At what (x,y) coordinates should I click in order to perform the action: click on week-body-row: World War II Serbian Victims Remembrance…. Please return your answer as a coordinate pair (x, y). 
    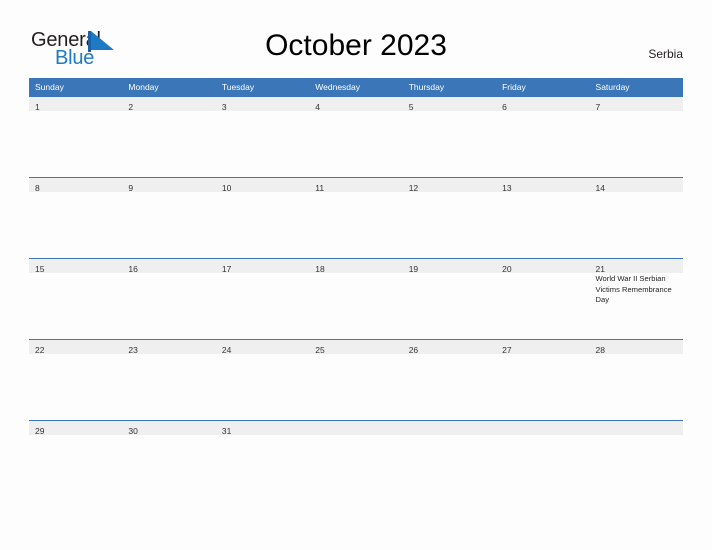
    Looking at the image, I should click on (356, 306).